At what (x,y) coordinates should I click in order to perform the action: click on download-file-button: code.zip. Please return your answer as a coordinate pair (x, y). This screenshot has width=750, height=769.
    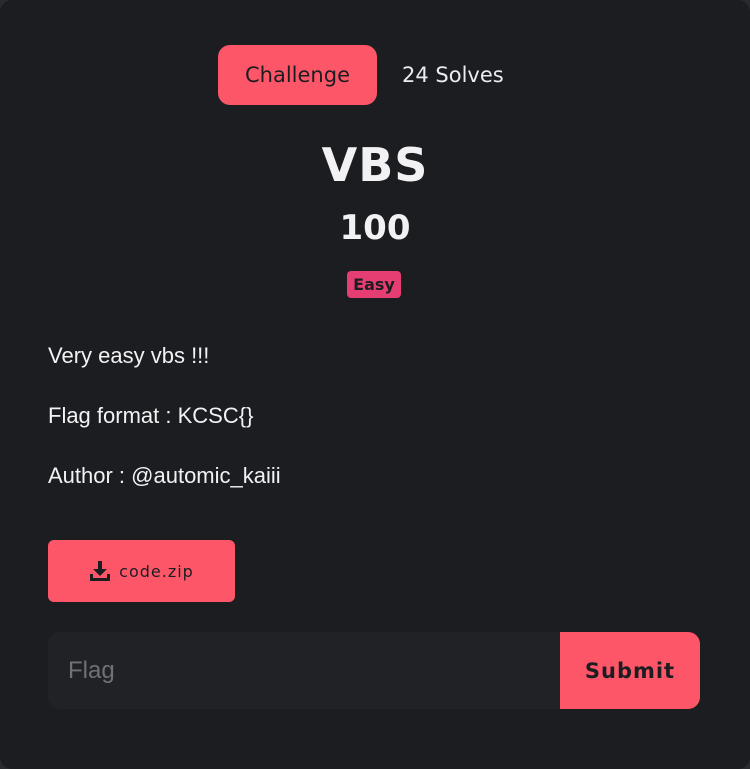
    Looking at the image, I should click on (141, 571).